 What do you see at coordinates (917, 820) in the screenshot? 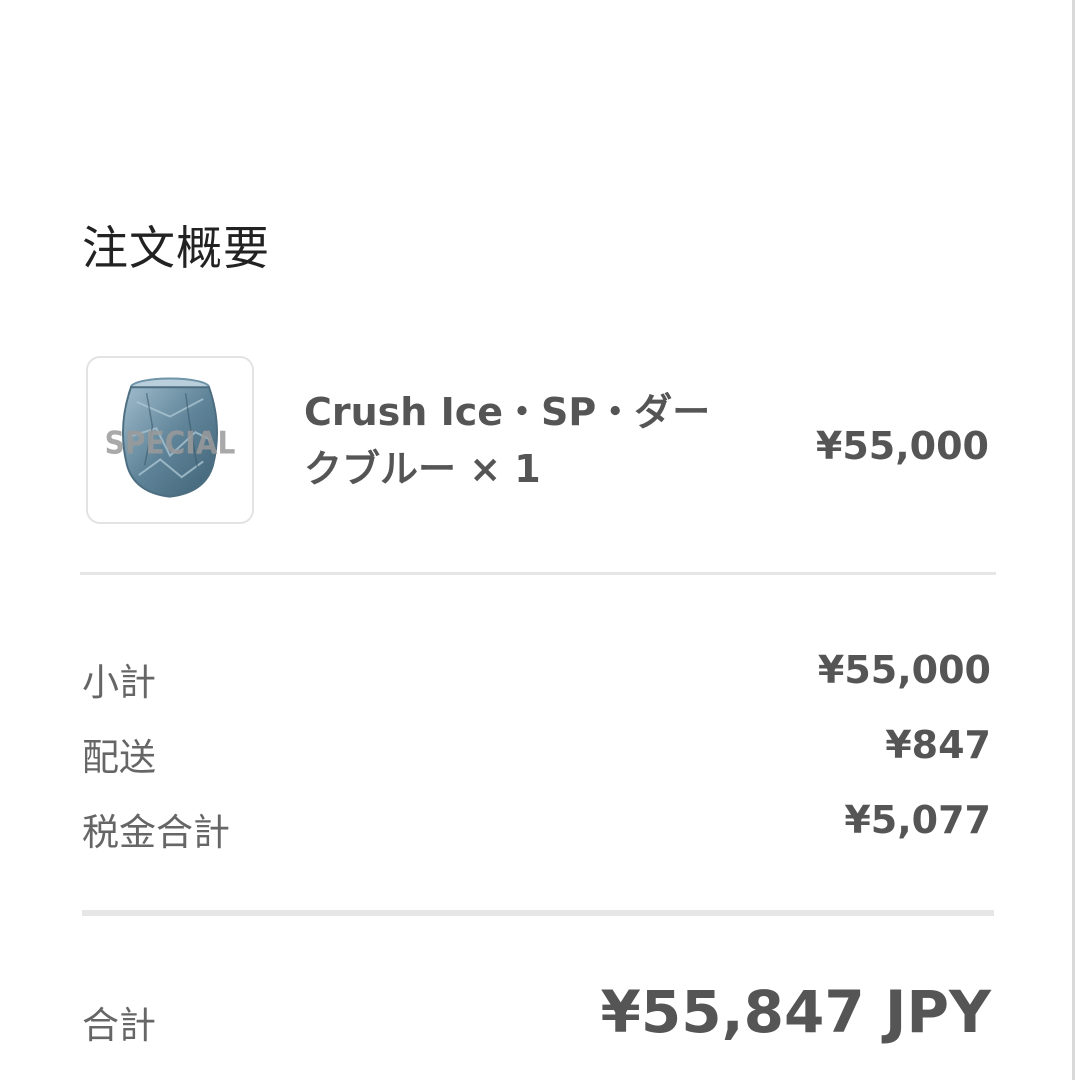
I see `tax-total-value: ¥5,077` at bounding box center [917, 820].